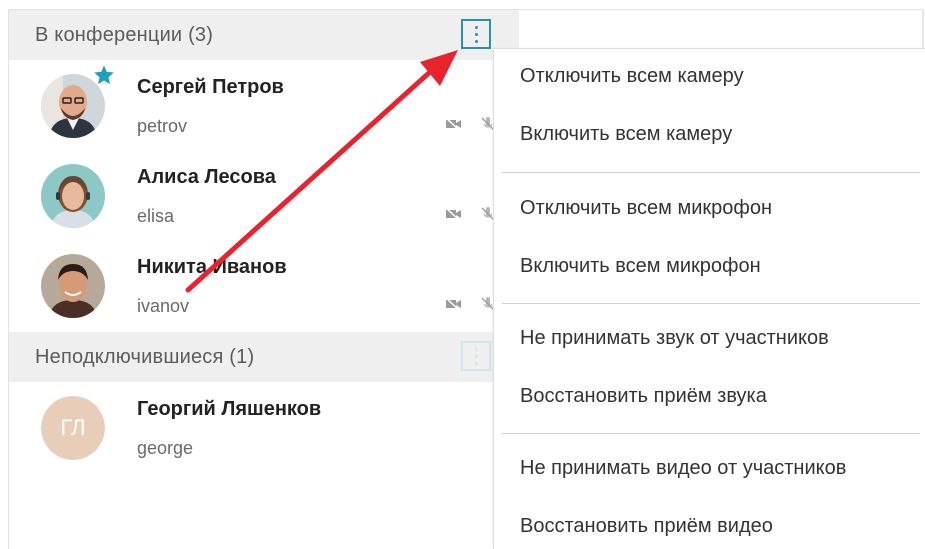 This screenshot has width=925, height=549. I want to click on menu-item-restore-video: Восстановить приём видео, so click(646, 526).